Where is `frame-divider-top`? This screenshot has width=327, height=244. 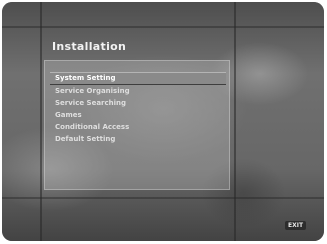
frame-divider-top is located at coordinates (163, 27).